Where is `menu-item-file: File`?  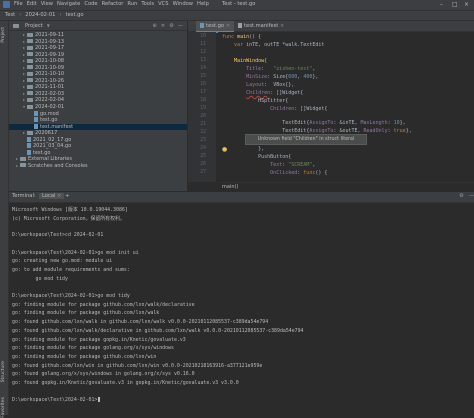 menu-item-file: File is located at coordinates (18, 4).